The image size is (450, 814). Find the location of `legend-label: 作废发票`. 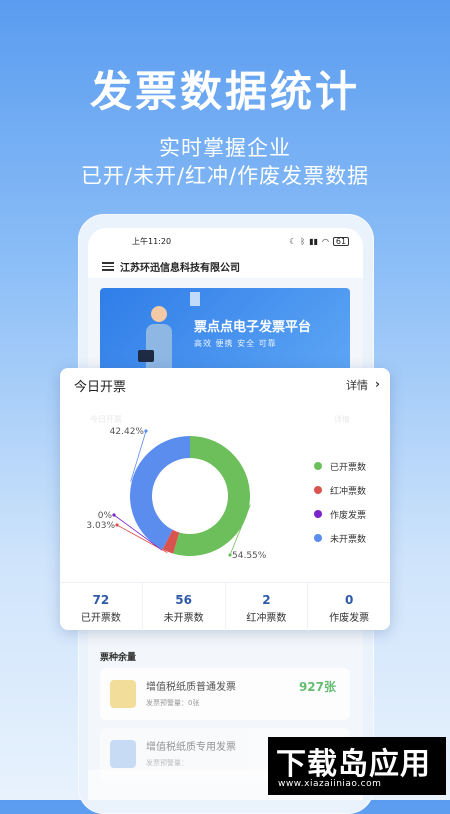

legend-label: 作废发票 is located at coordinates (348, 515).